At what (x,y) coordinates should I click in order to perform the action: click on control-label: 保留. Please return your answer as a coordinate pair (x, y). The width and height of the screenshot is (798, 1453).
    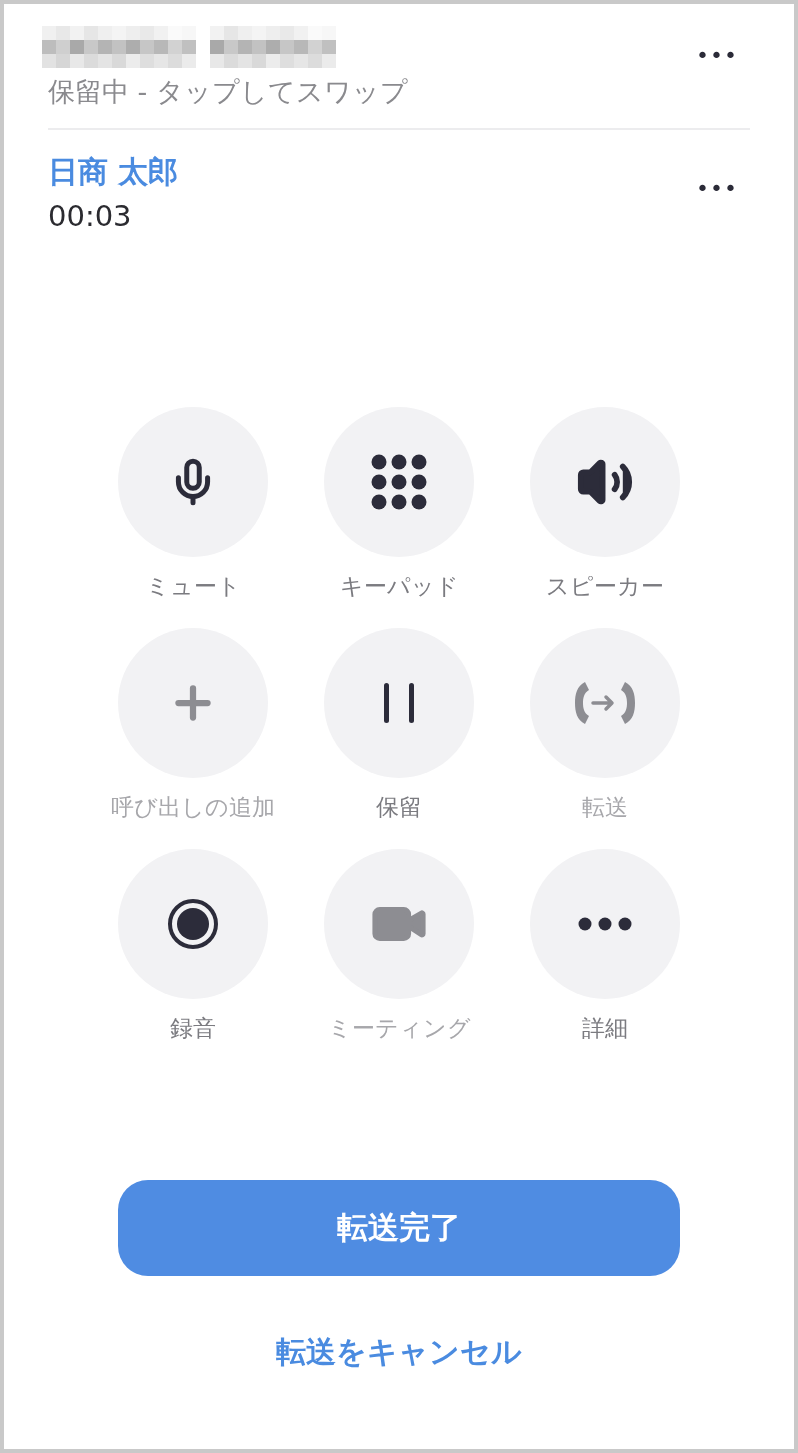
    Looking at the image, I should click on (399, 807).